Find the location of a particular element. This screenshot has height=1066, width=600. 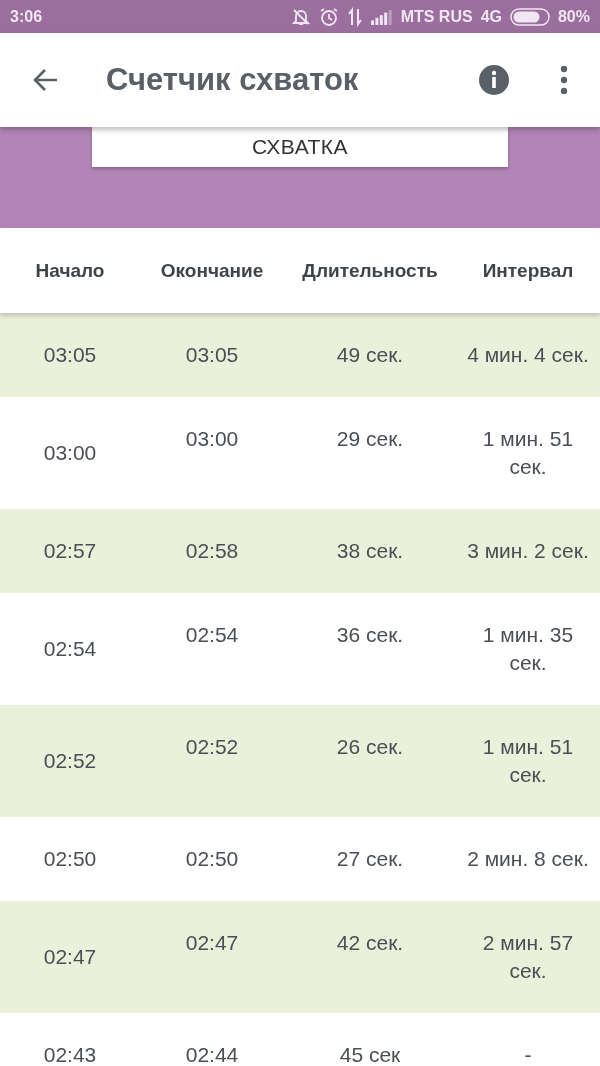

table-cell-text: 38 сек. is located at coordinates (370, 551).